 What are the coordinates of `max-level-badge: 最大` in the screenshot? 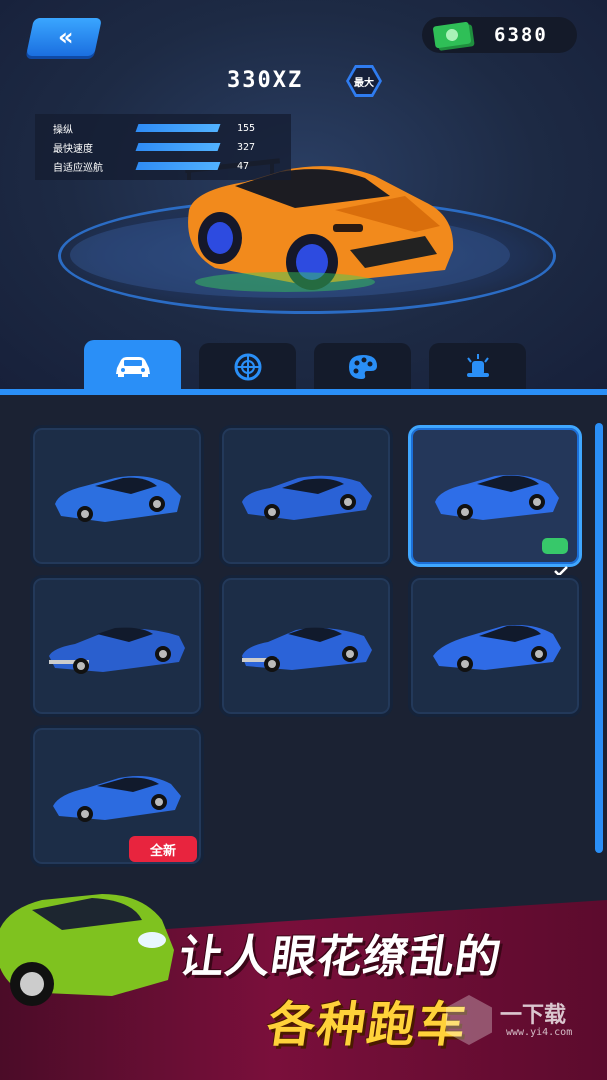 It's located at (364, 81).